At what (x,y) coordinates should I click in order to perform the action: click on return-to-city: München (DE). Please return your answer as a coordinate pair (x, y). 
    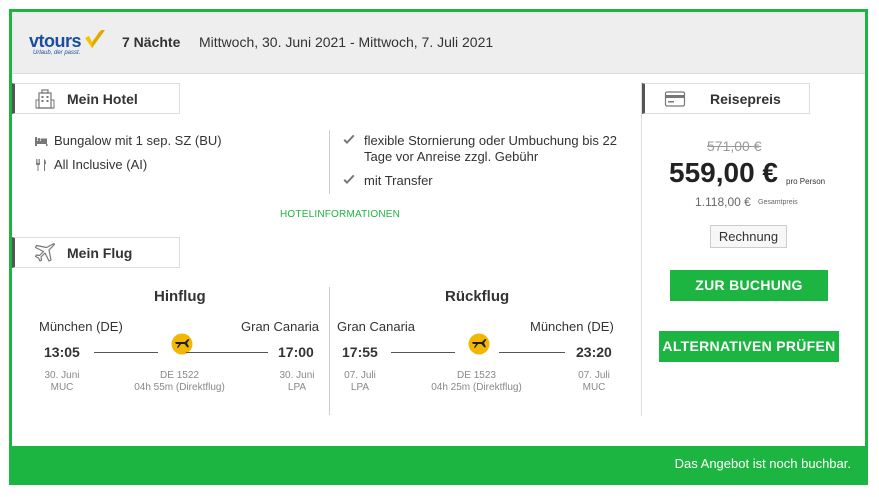
    Looking at the image, I should click on (572, 326).